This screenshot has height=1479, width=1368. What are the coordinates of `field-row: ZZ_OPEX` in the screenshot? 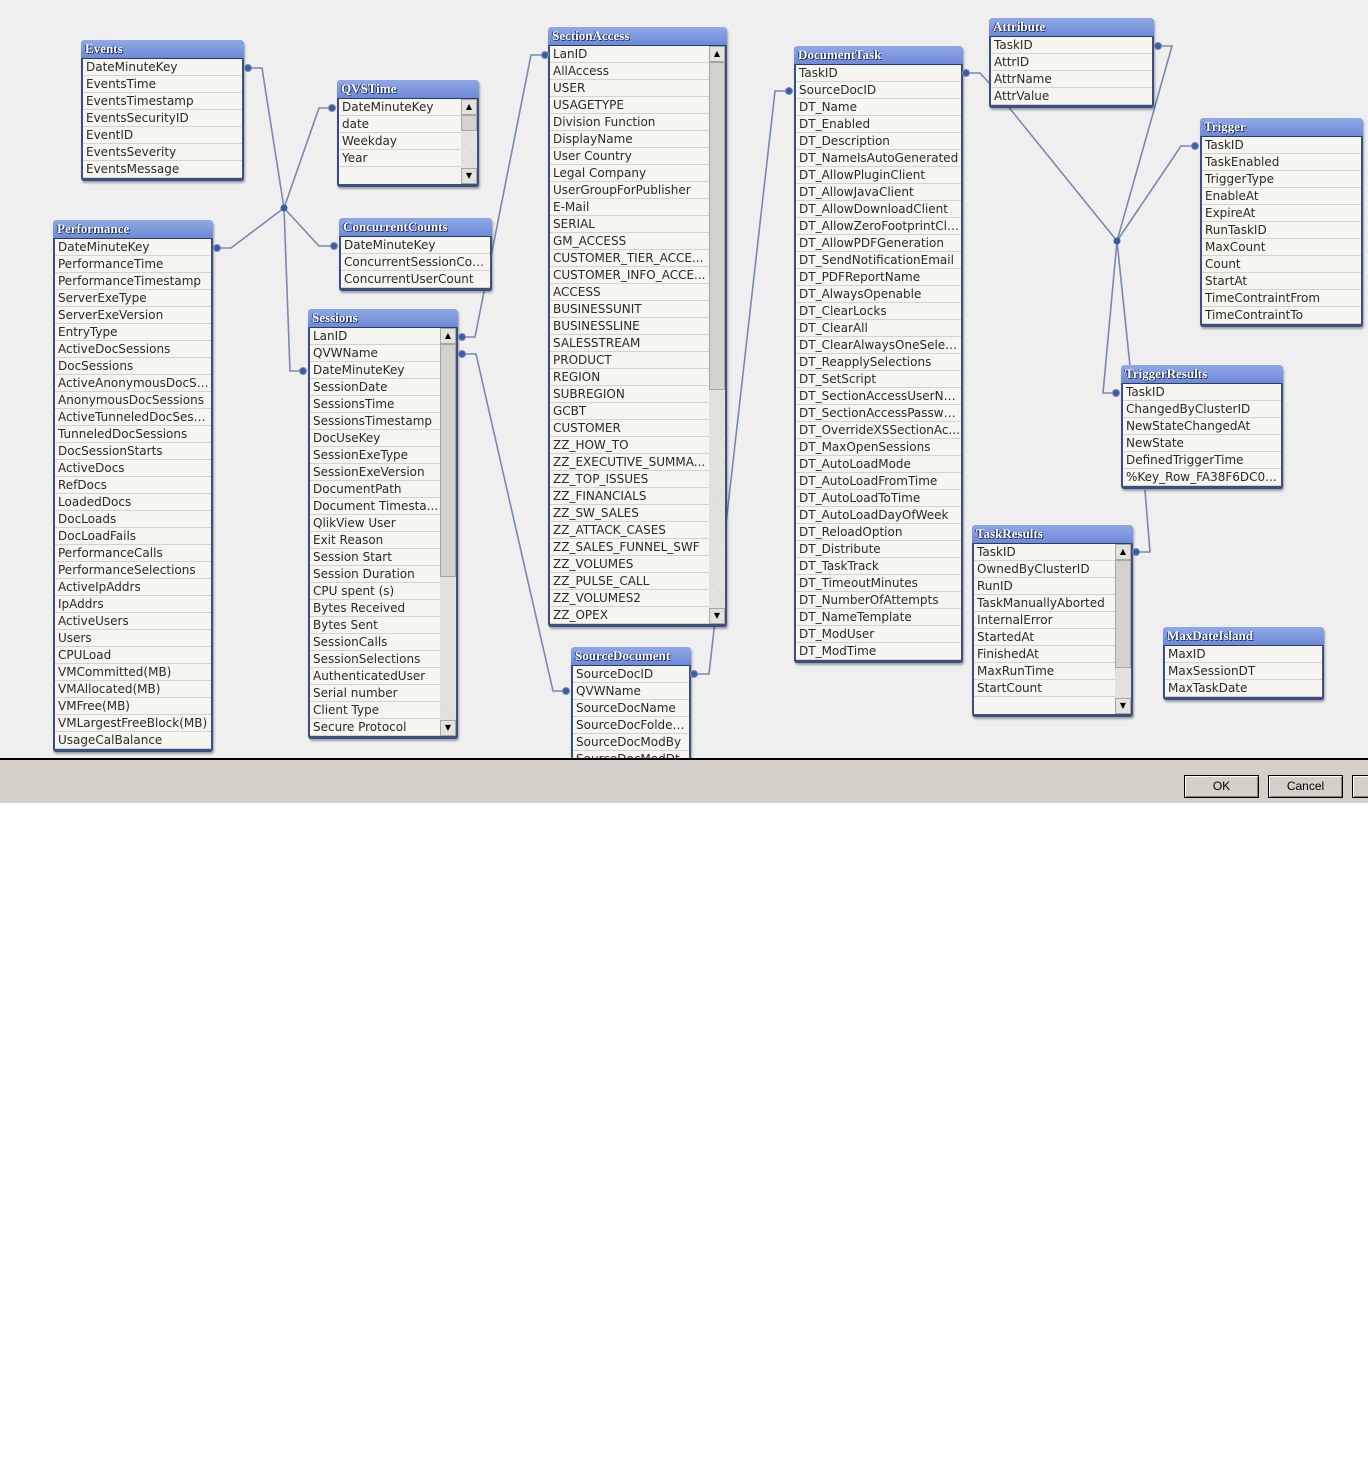 It's located at (629, 615).